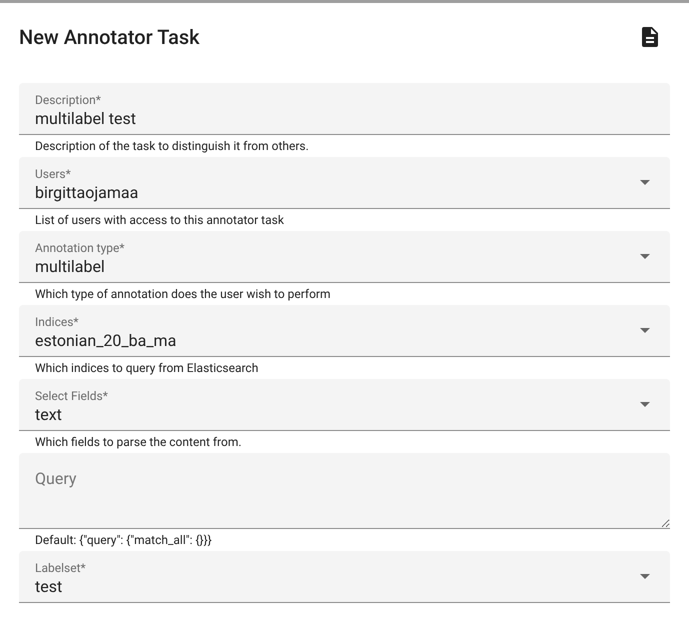  What do you see at coordinates (344, 331) in the screenshot?
I see `select-field: Indices* estonian_20_ba_ma` at bounding box center [344, 331].